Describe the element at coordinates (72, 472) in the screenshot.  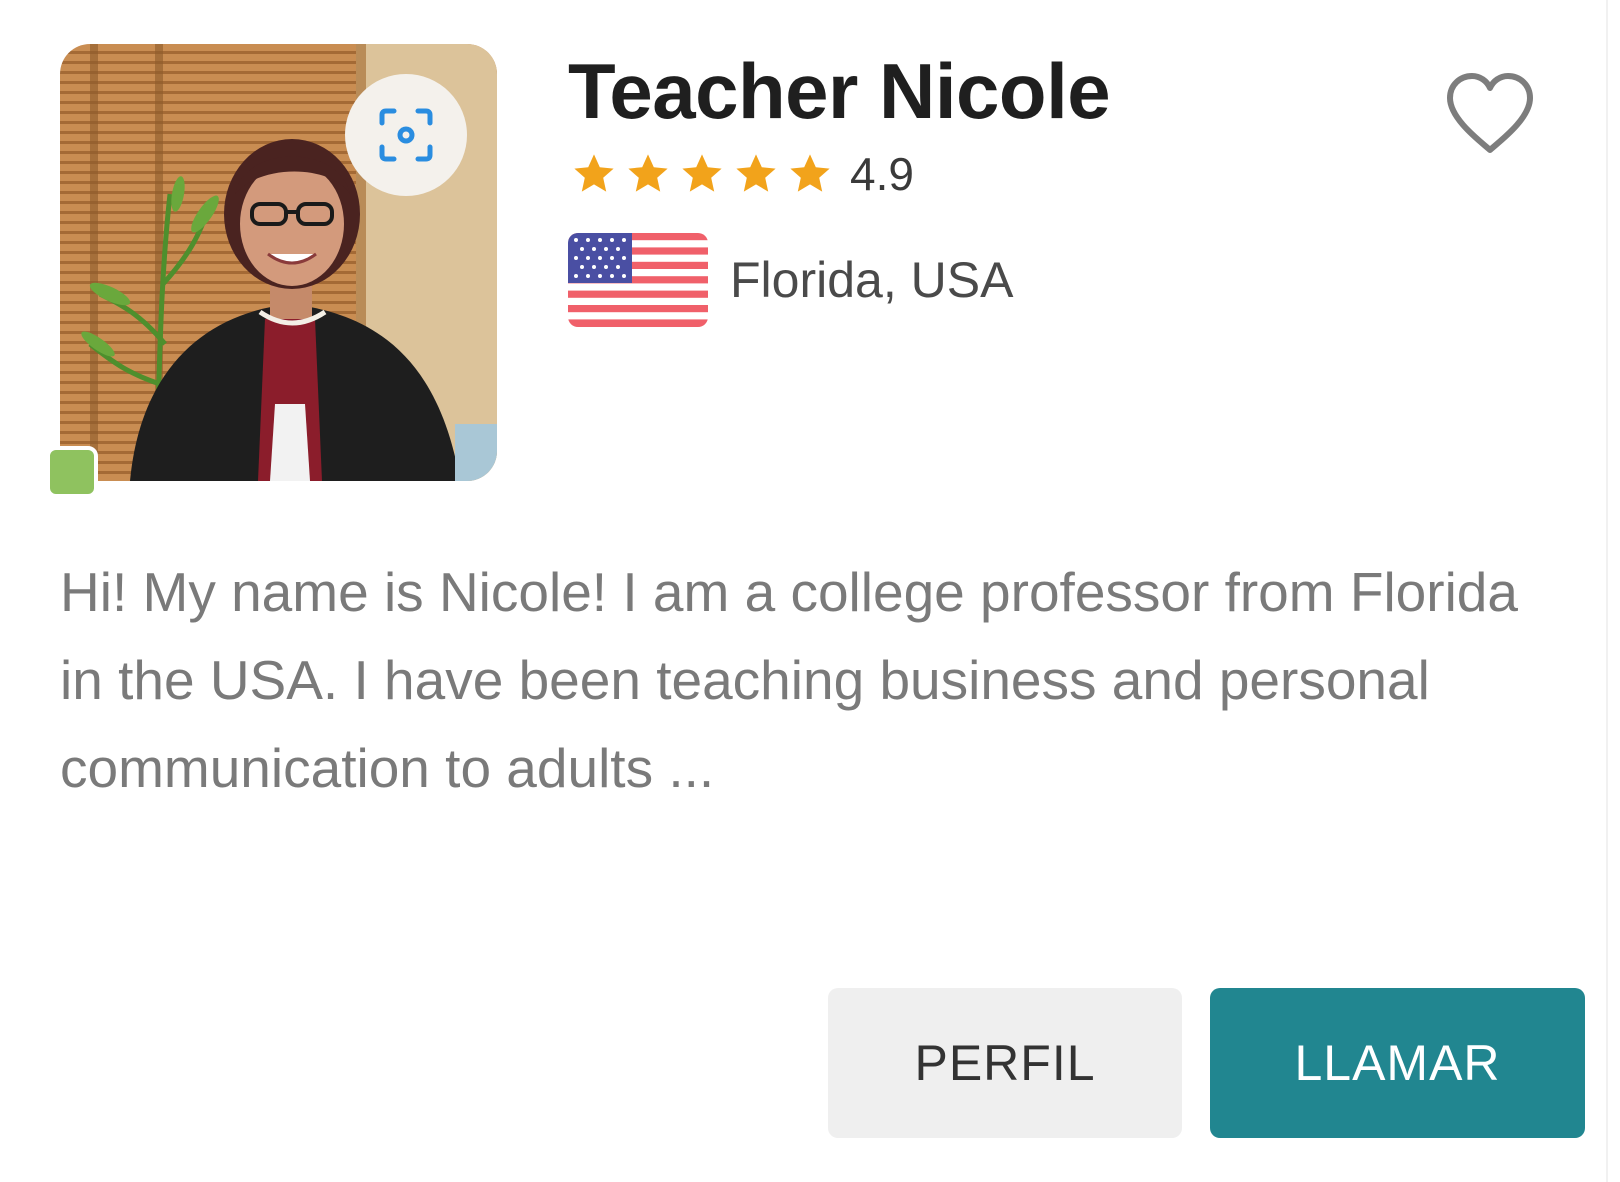
I see `online-status-indicator` at that location.